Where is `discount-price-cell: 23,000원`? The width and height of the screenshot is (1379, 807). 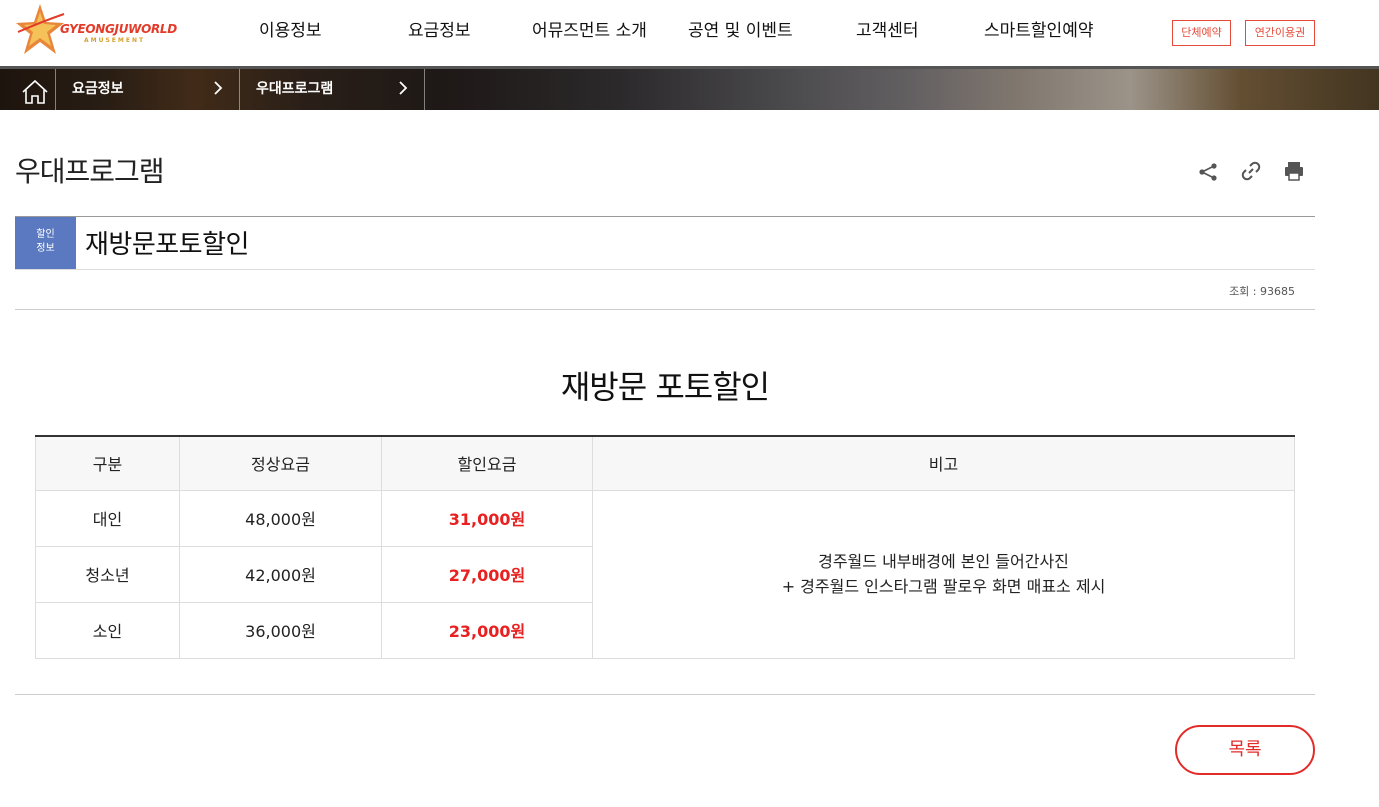
discount-price-cell: 23,000원 is located at coordinates (487, 630).